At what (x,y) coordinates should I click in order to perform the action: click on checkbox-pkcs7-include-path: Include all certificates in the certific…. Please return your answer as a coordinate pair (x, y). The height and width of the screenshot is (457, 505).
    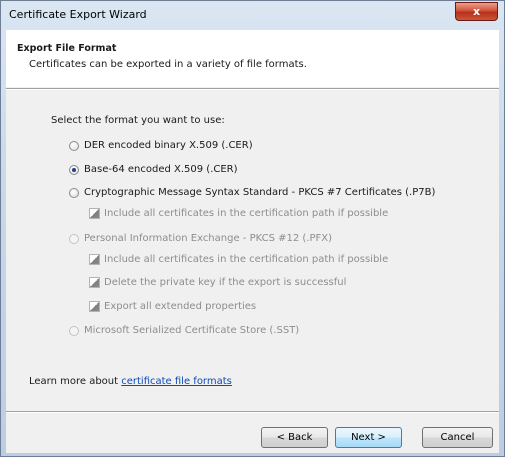
    Looking at the image, I should click on (238, 213).